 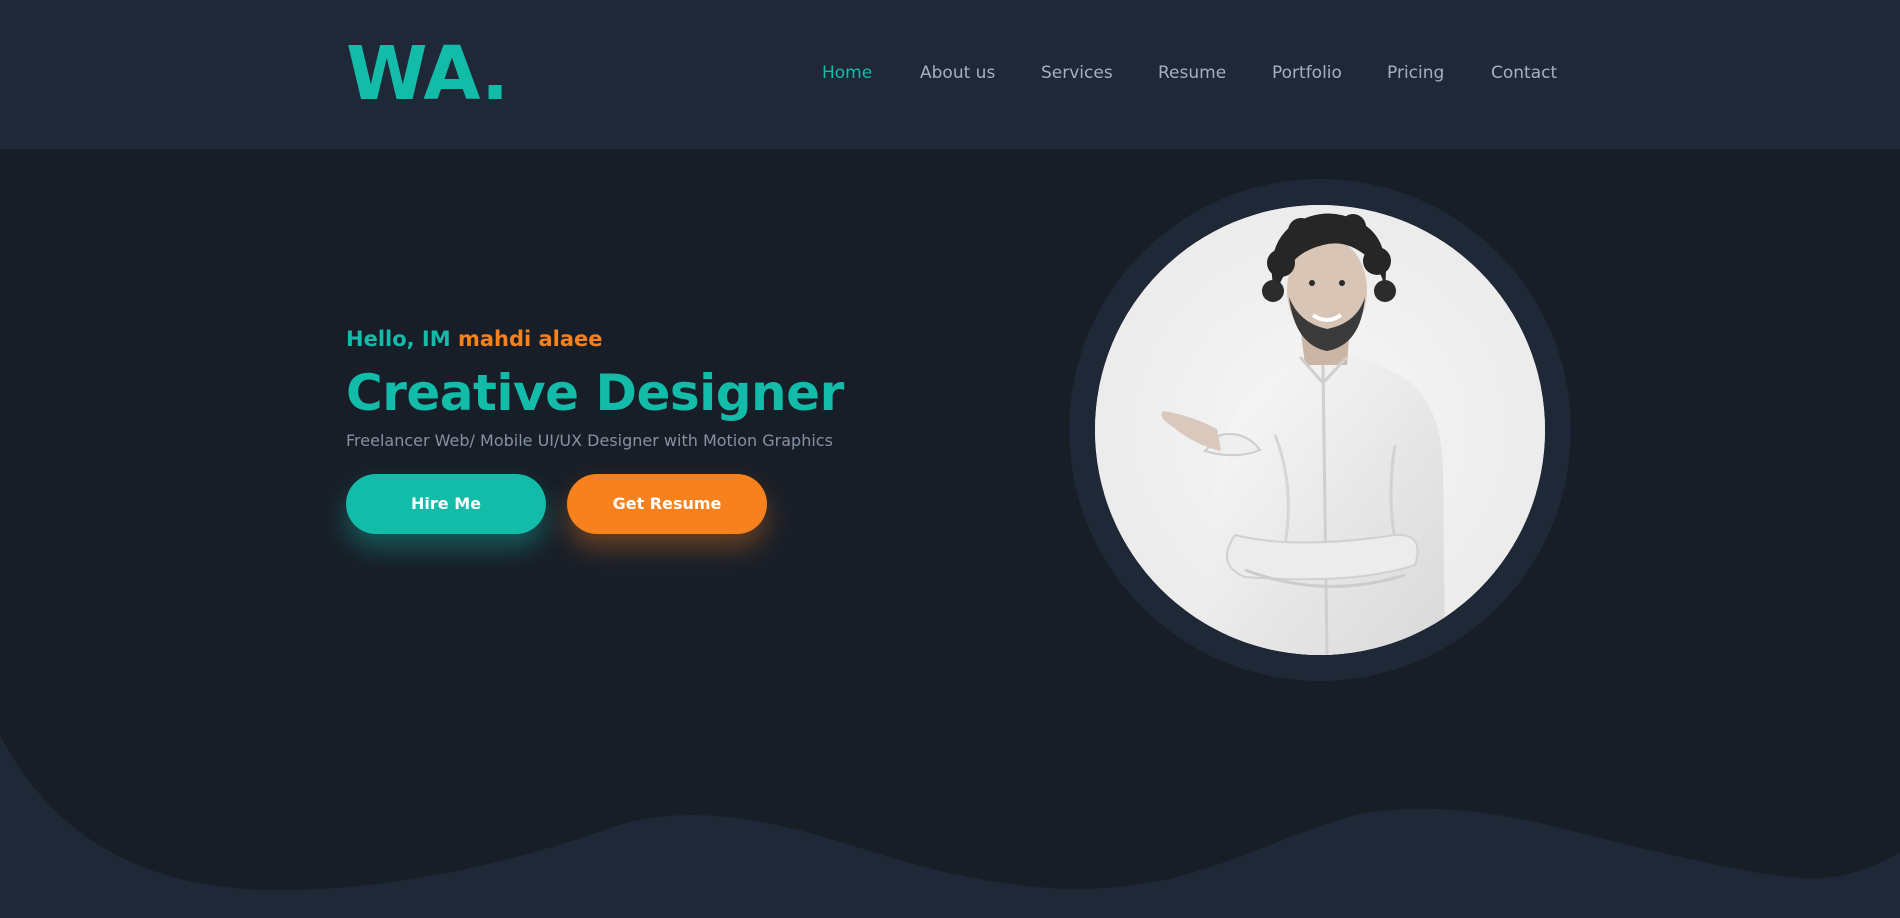 I want to click on profile-photo, so click(x=1320, y=430).